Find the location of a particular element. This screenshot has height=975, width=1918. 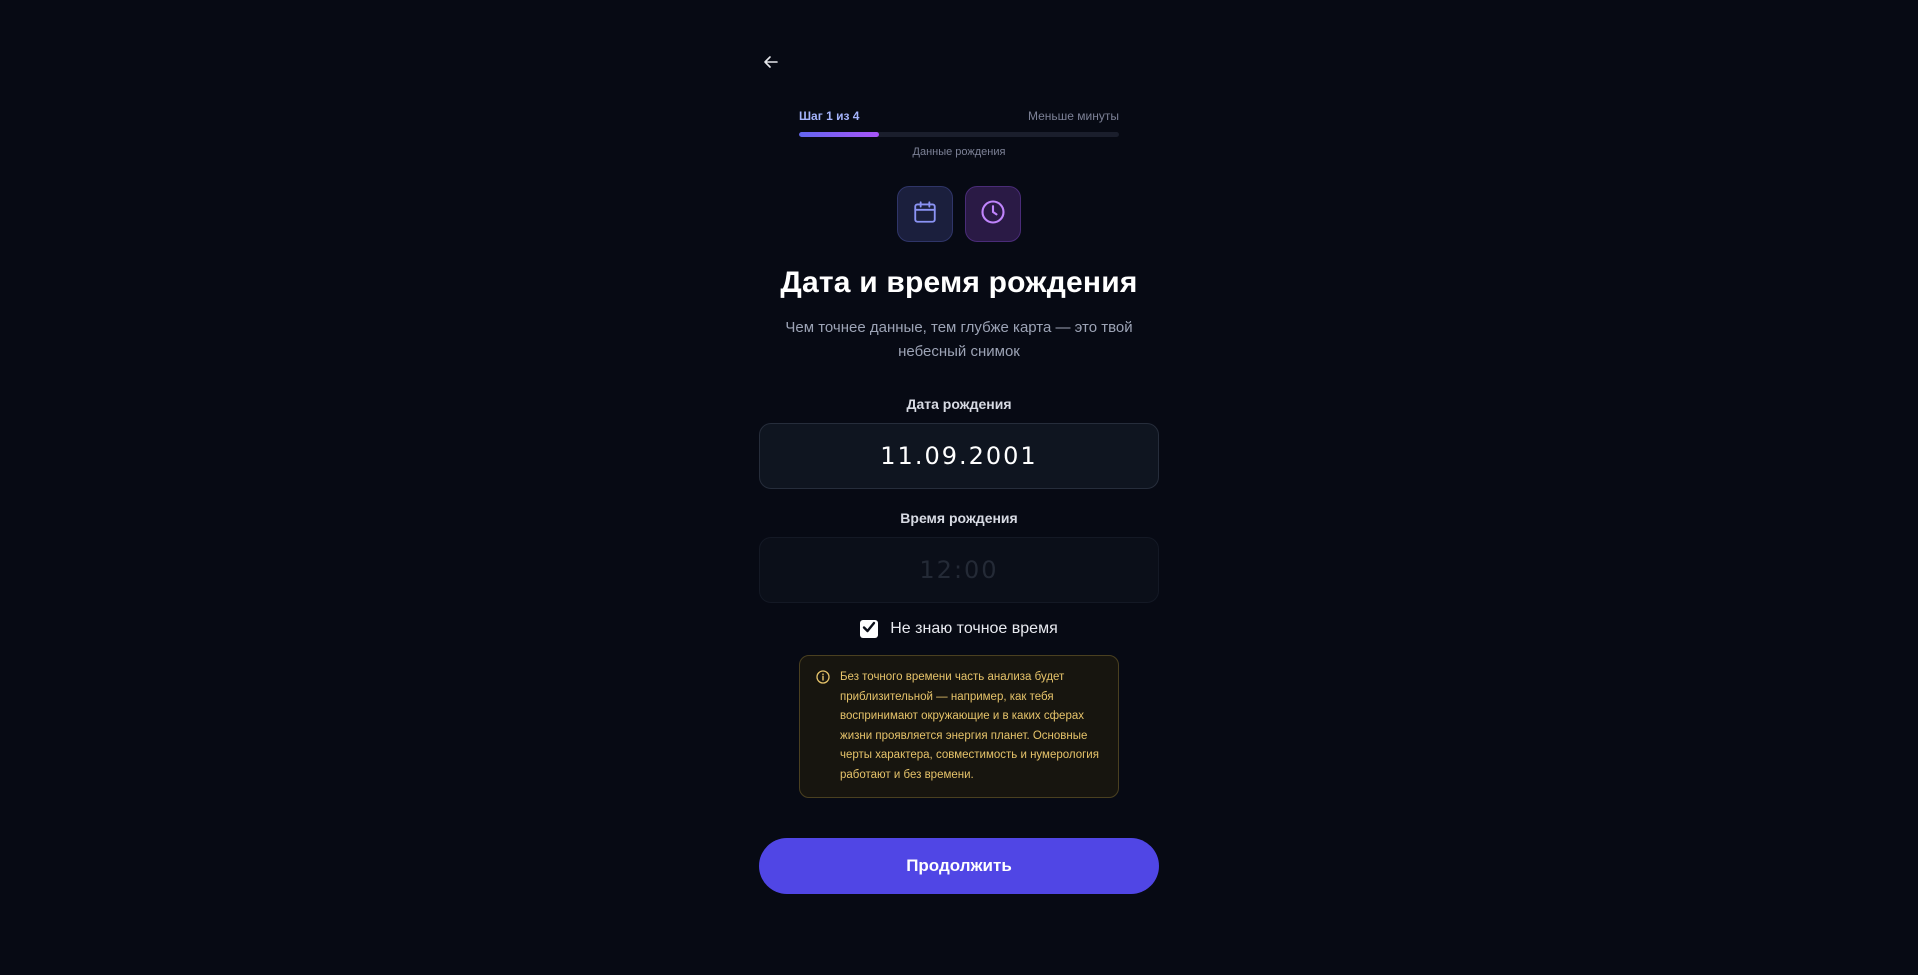

progress-fill is located at coordinates (839, 134).